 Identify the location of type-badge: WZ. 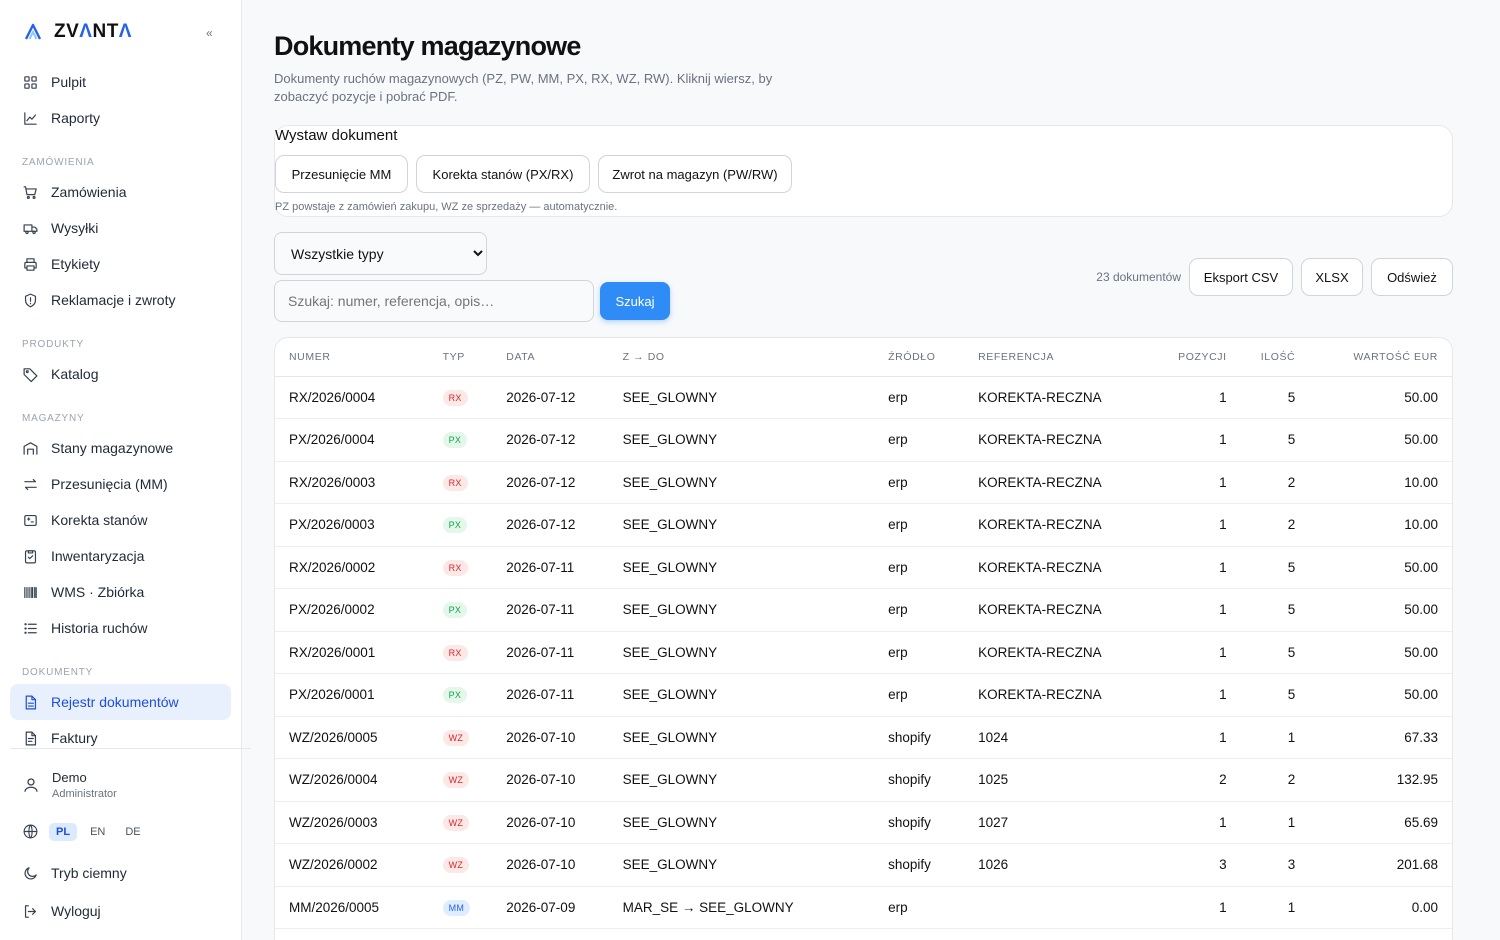
(456, 865).